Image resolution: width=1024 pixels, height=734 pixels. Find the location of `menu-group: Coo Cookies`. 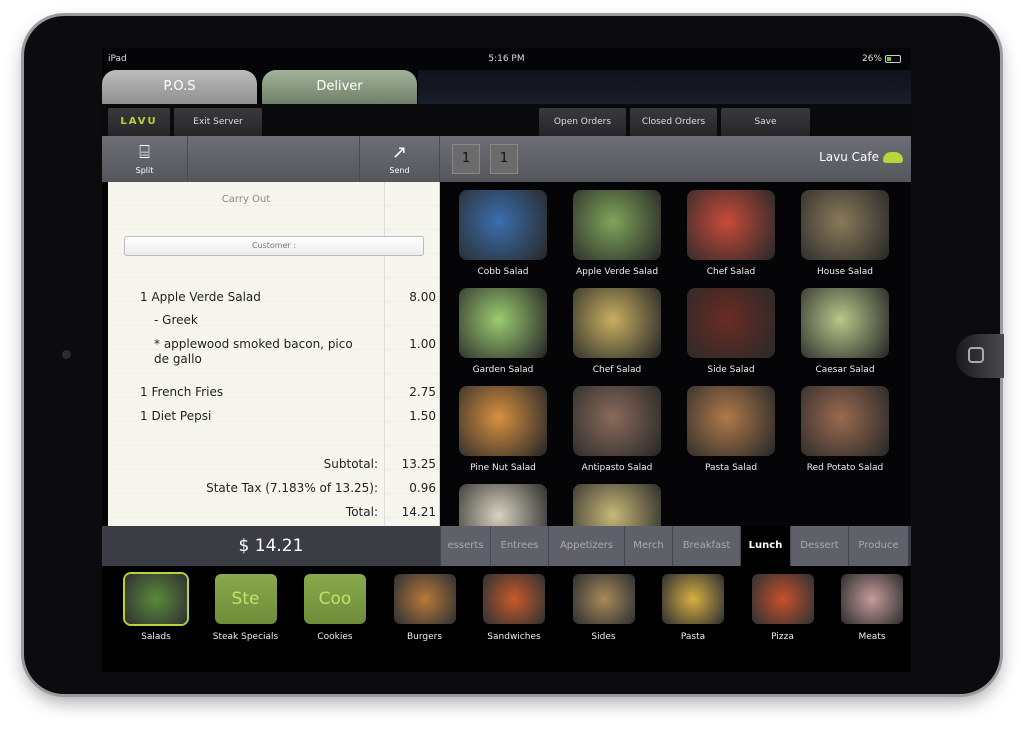

menu-group: Coo Cookies is located at coordinates (335, 608).